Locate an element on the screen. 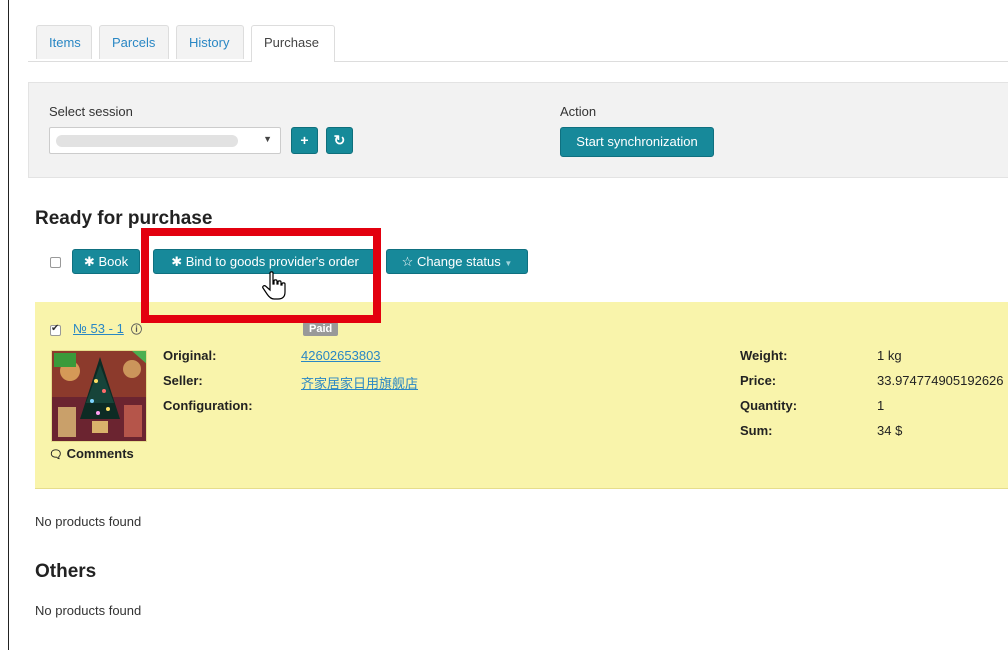 Image resolution: width=1008 pixels, height=650 pixels. session-select: ▼ is located at coordinates (165, 140).